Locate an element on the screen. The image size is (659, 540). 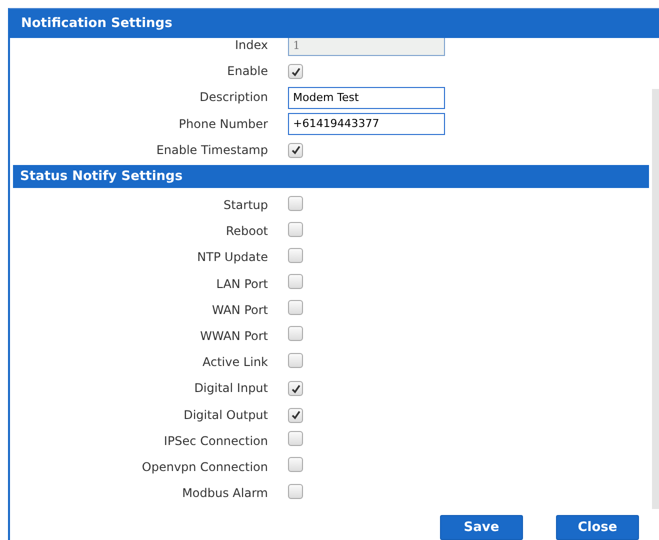
field-label: Phone Number is located at coordinates (223, 123).